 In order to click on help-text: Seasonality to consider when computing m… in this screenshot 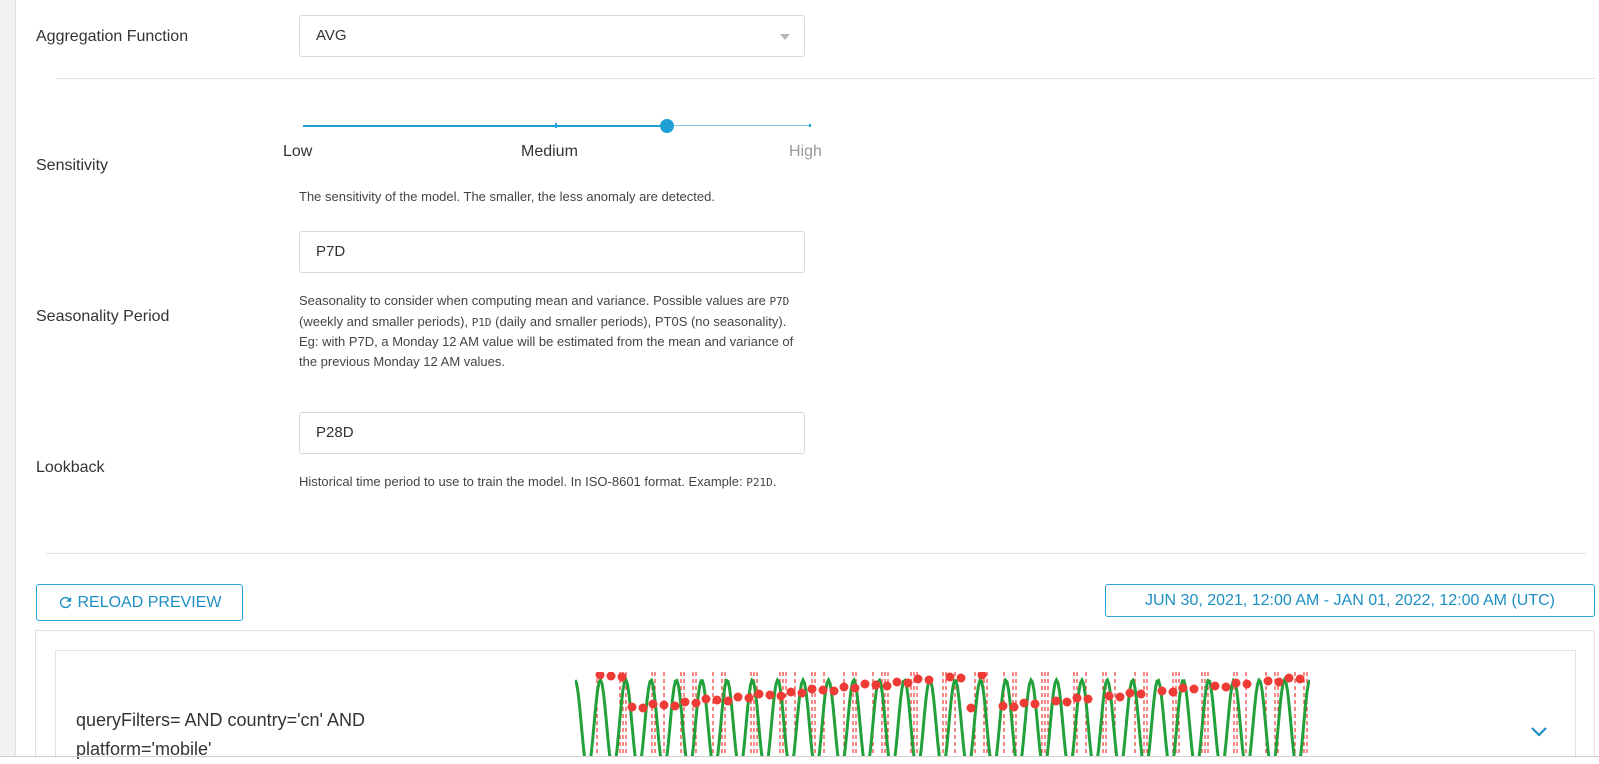, I will do `click(534, 300)`.